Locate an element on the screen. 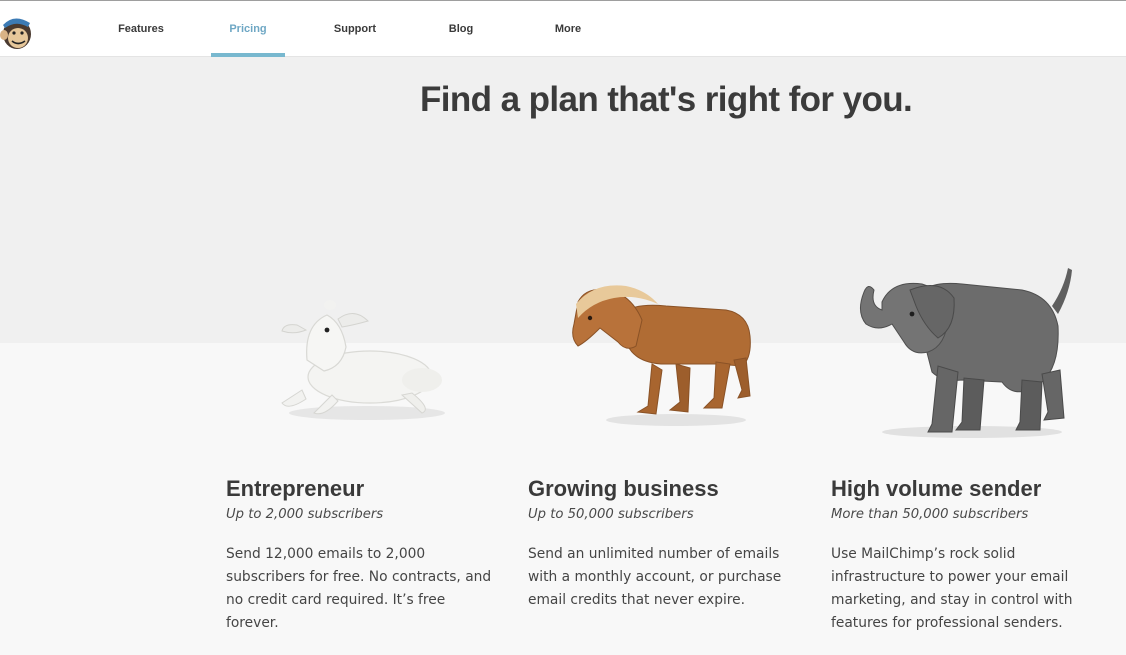 Image resolution: width=1126 pixels, height=655 pixels. plan-title: Entrepreneur is located at coordinates (295, 488).